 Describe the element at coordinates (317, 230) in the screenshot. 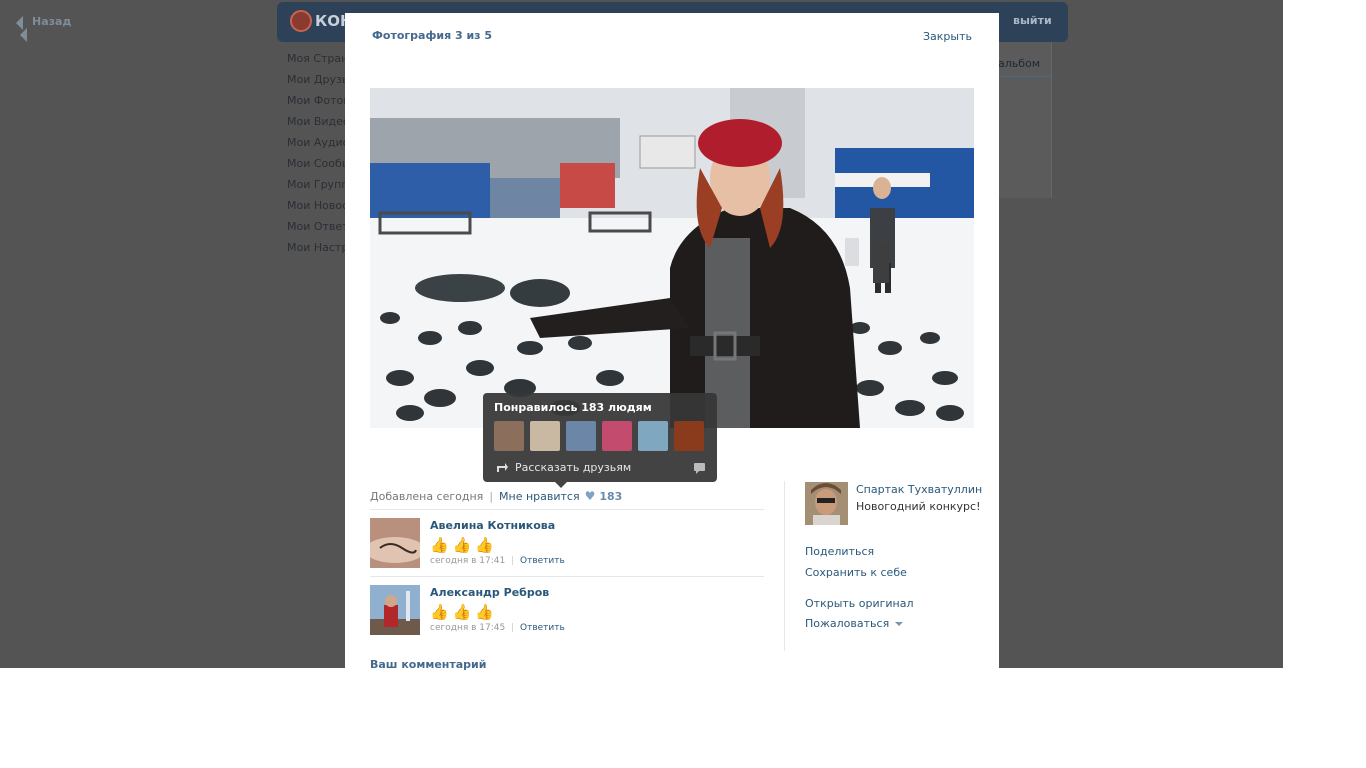

I see `nav-item-my-answers: Мои Ответы` at that location.